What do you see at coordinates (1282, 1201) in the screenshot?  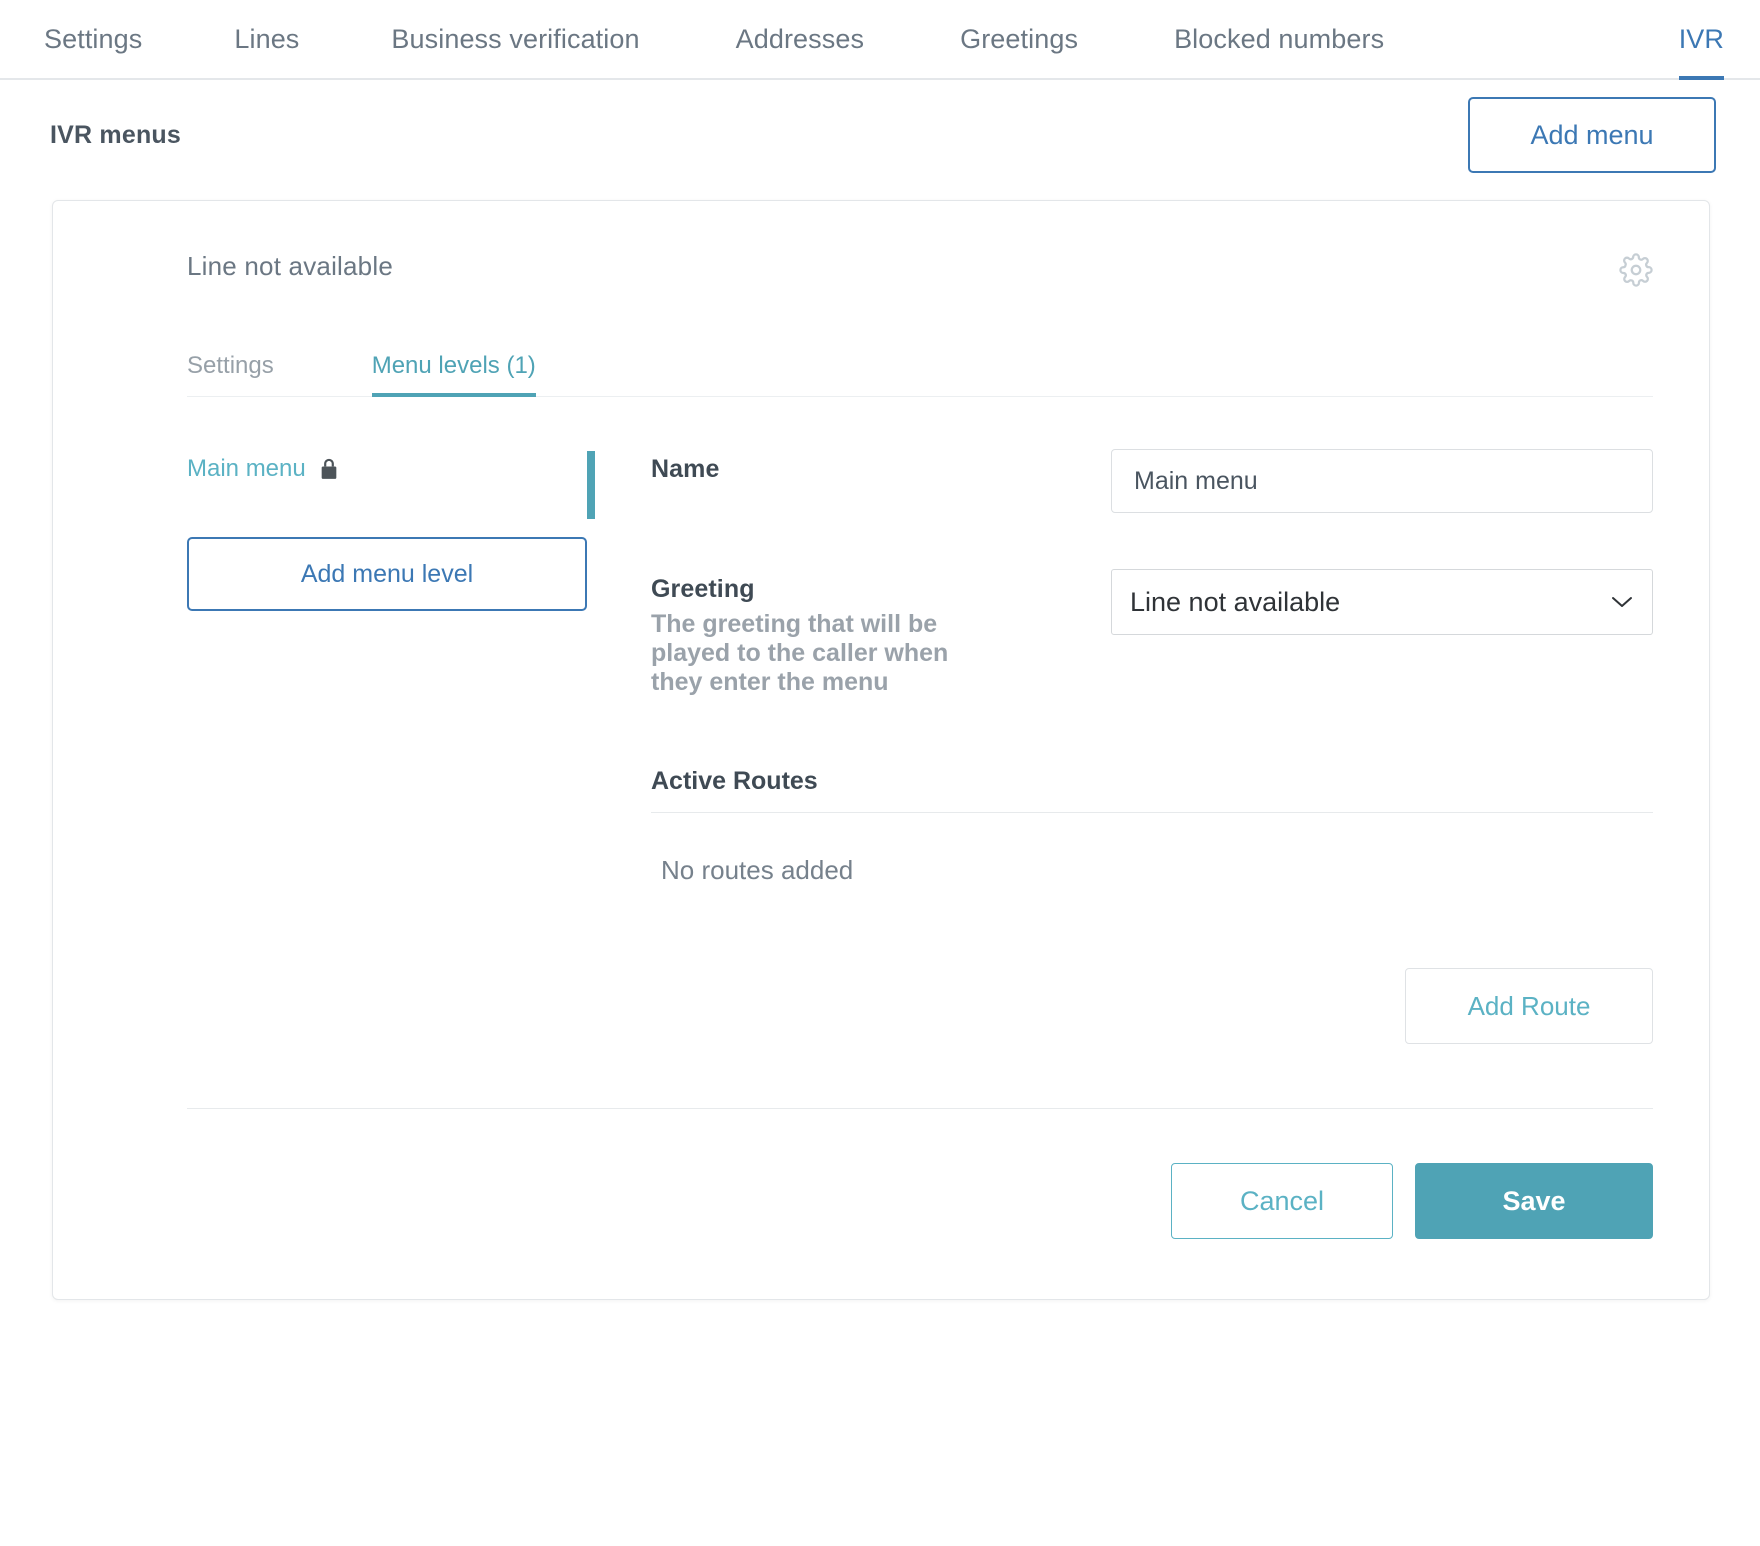 I see `cancel-button: Cancel` at bounding box center [1282, 1201].